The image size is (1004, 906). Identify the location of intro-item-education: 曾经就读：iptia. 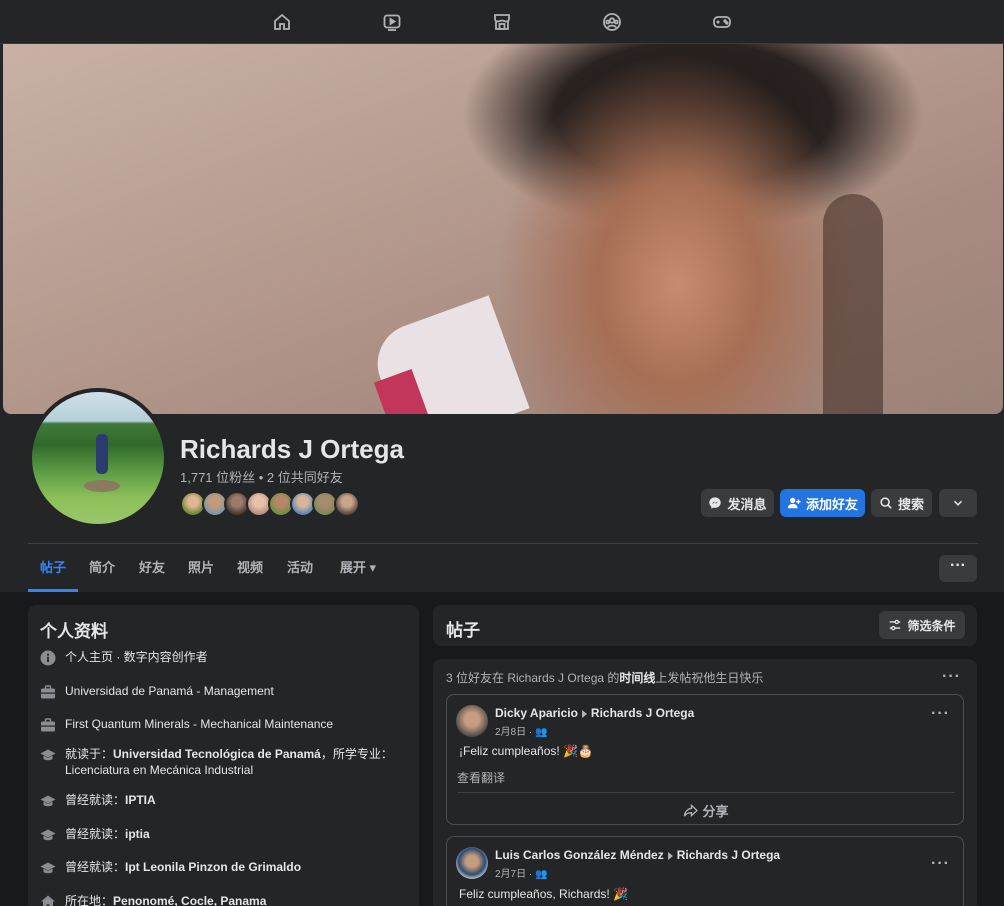
(225, 834).